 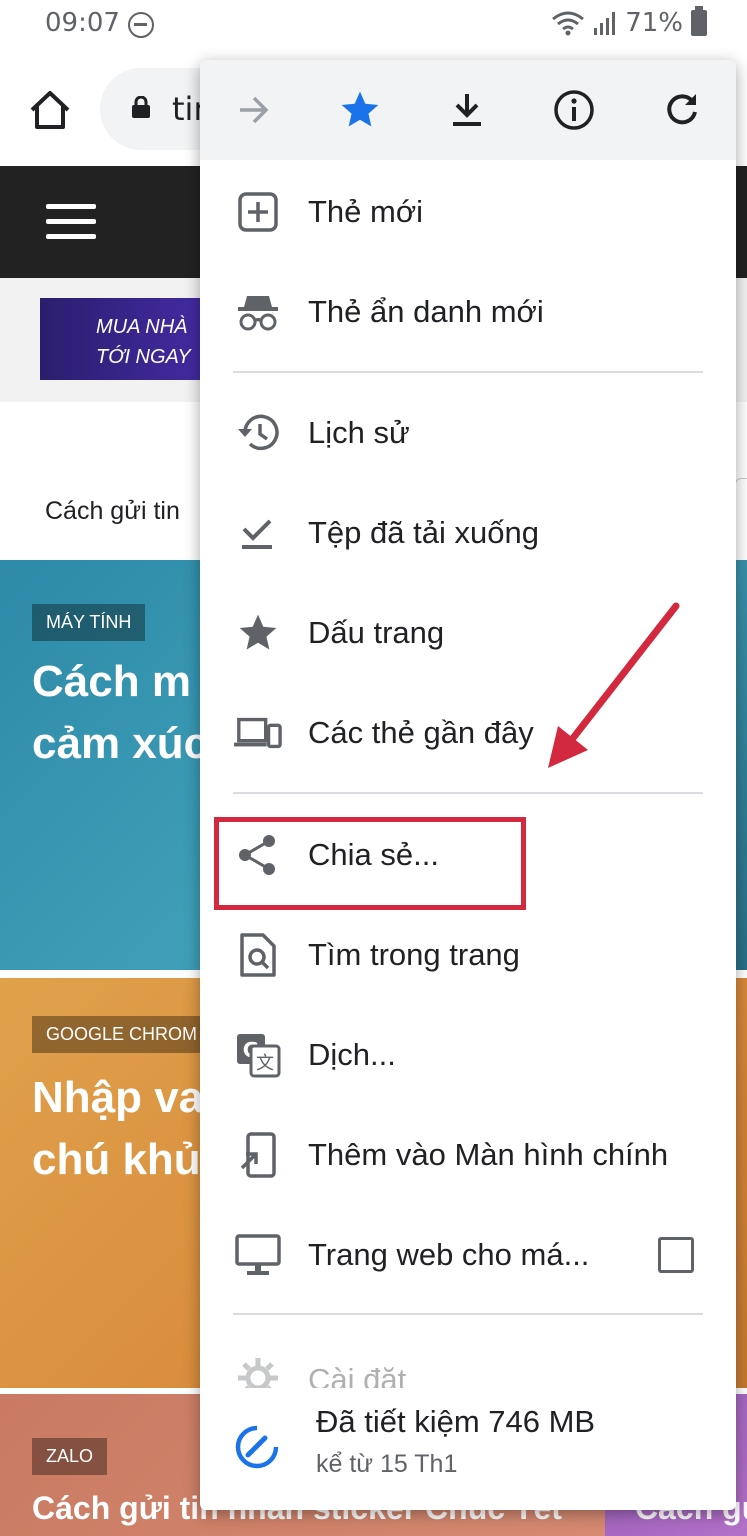 I want to click on recent-tabs-icon, so click(x=258, y=733).